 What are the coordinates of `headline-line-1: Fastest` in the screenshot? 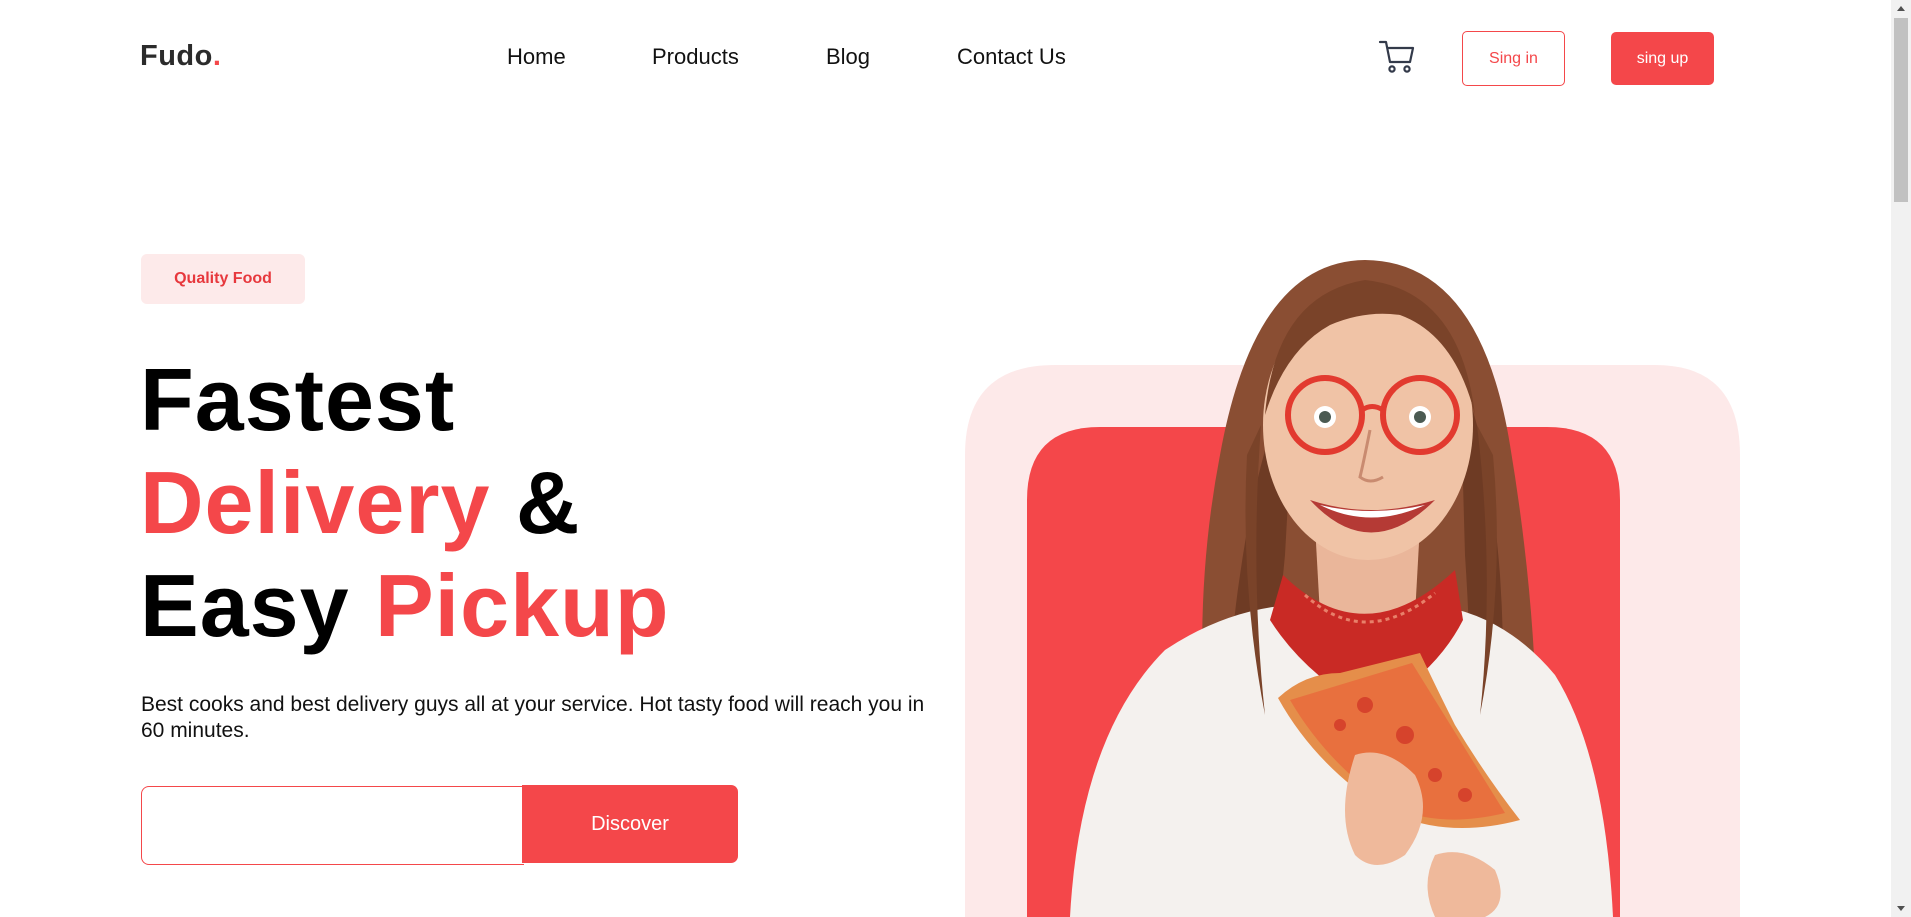 It's located at (298, 399).